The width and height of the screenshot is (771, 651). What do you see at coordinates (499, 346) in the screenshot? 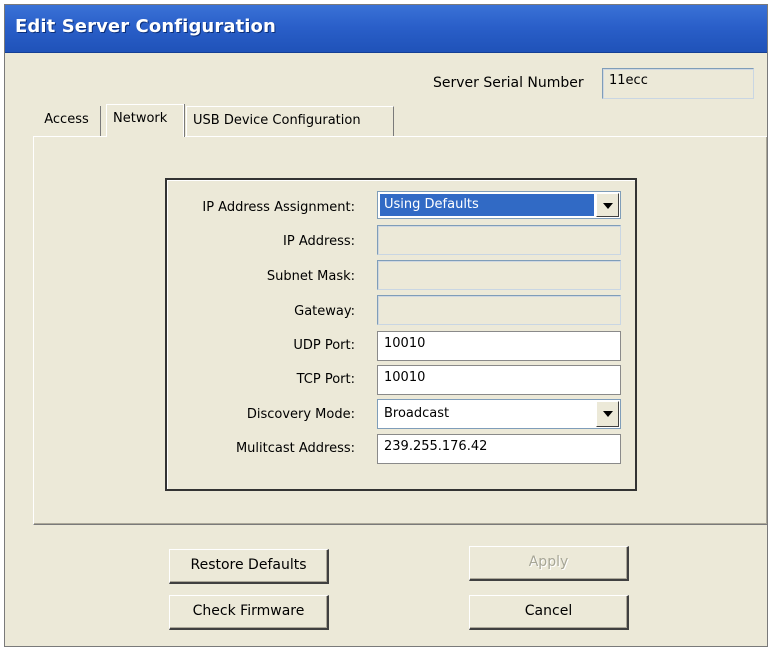
I see `udp-port-field: 10010` at bounding box center [499, 346].